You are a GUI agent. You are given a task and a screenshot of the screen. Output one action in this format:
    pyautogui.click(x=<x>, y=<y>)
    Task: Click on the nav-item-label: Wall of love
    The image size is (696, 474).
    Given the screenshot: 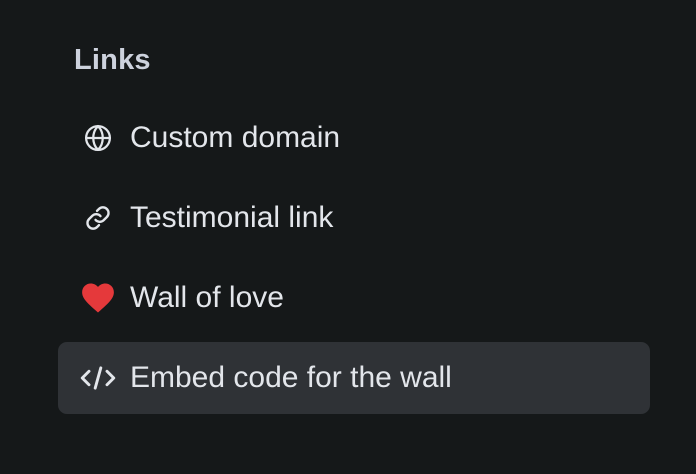 What is the action you would take?
    pyautogui.click(x=207, y=297)
    